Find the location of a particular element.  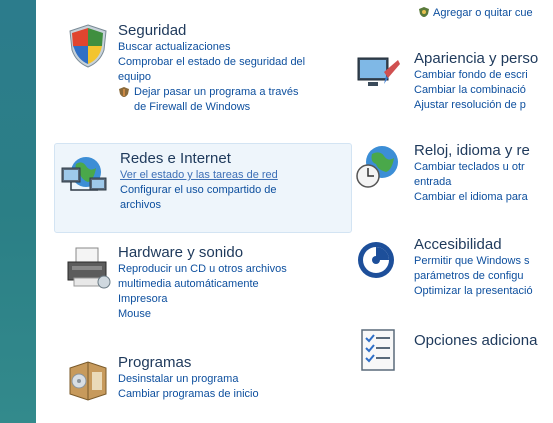

let-windows-suggest-link: Permitir que Windows s is located at coordinates (473, 261).